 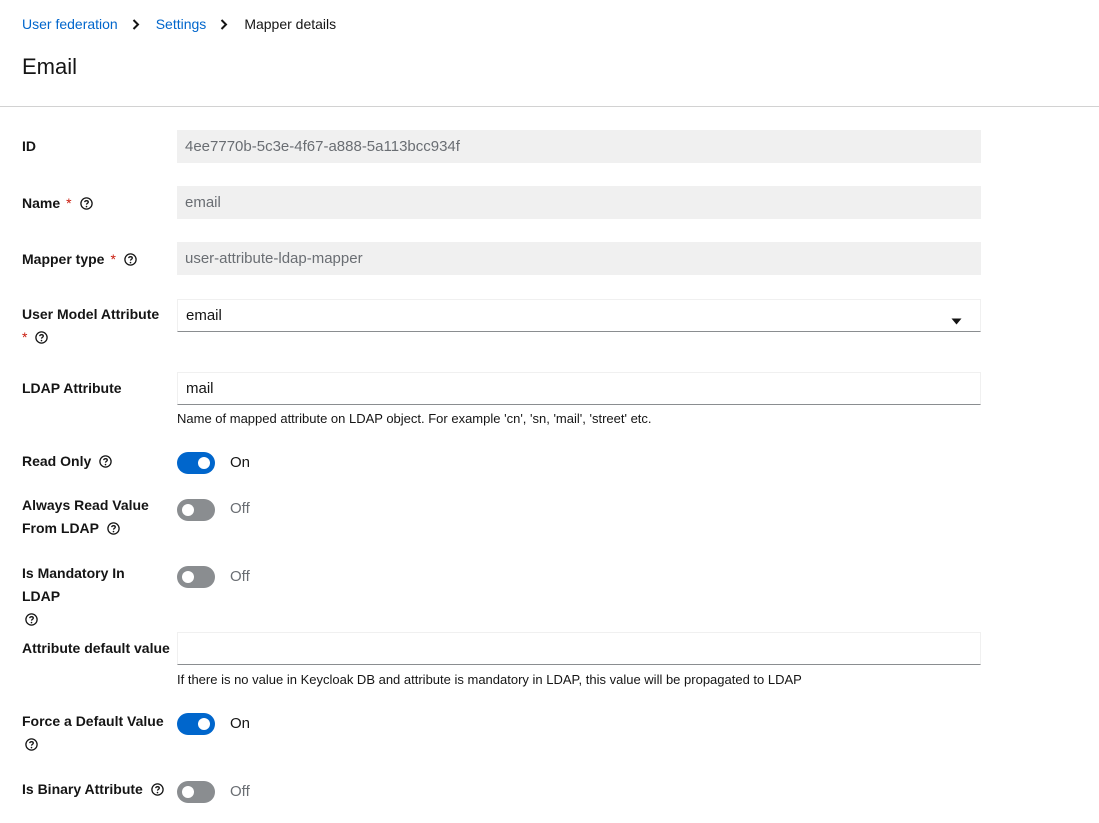 What do you see at coordinates (94, 203) in the screenshot?
I see `name-label: Name *` at bounding box center [94, 203].